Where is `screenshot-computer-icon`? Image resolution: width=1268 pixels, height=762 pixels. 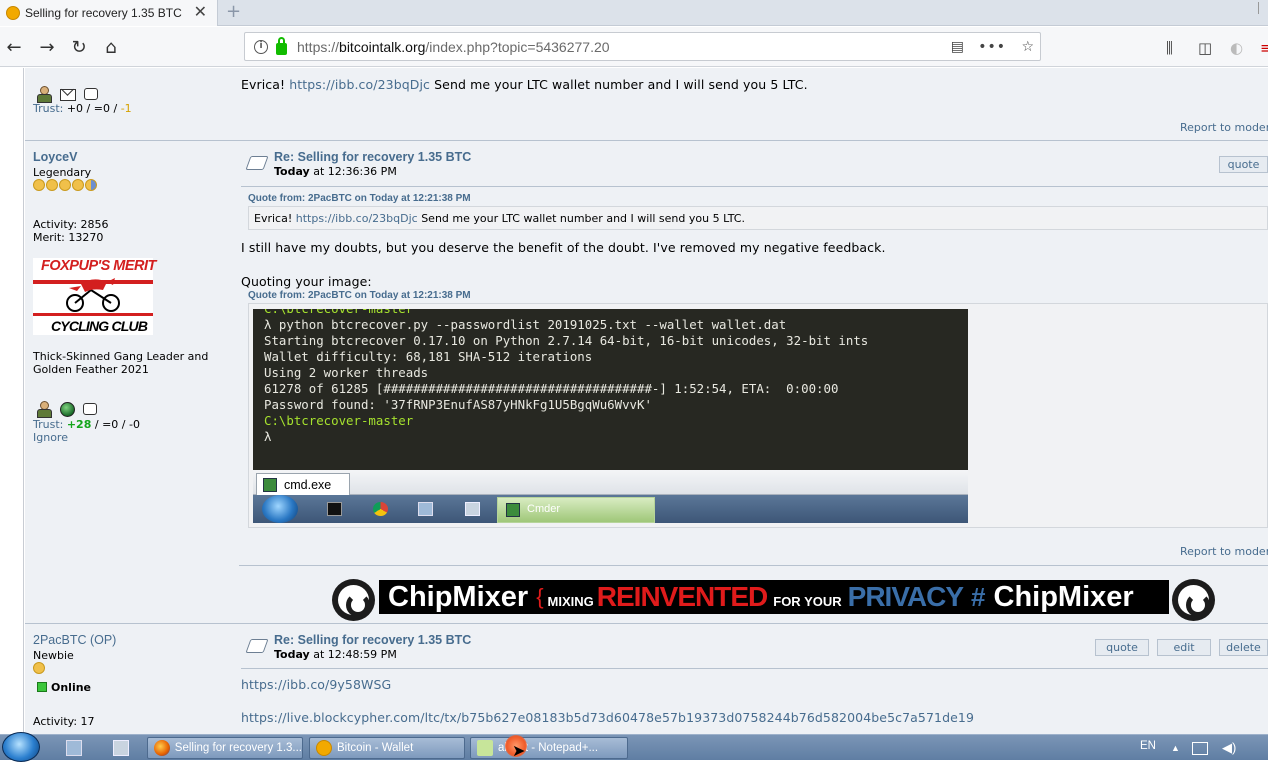 screenshot-computer-icon is located at coordinates (425, 509).